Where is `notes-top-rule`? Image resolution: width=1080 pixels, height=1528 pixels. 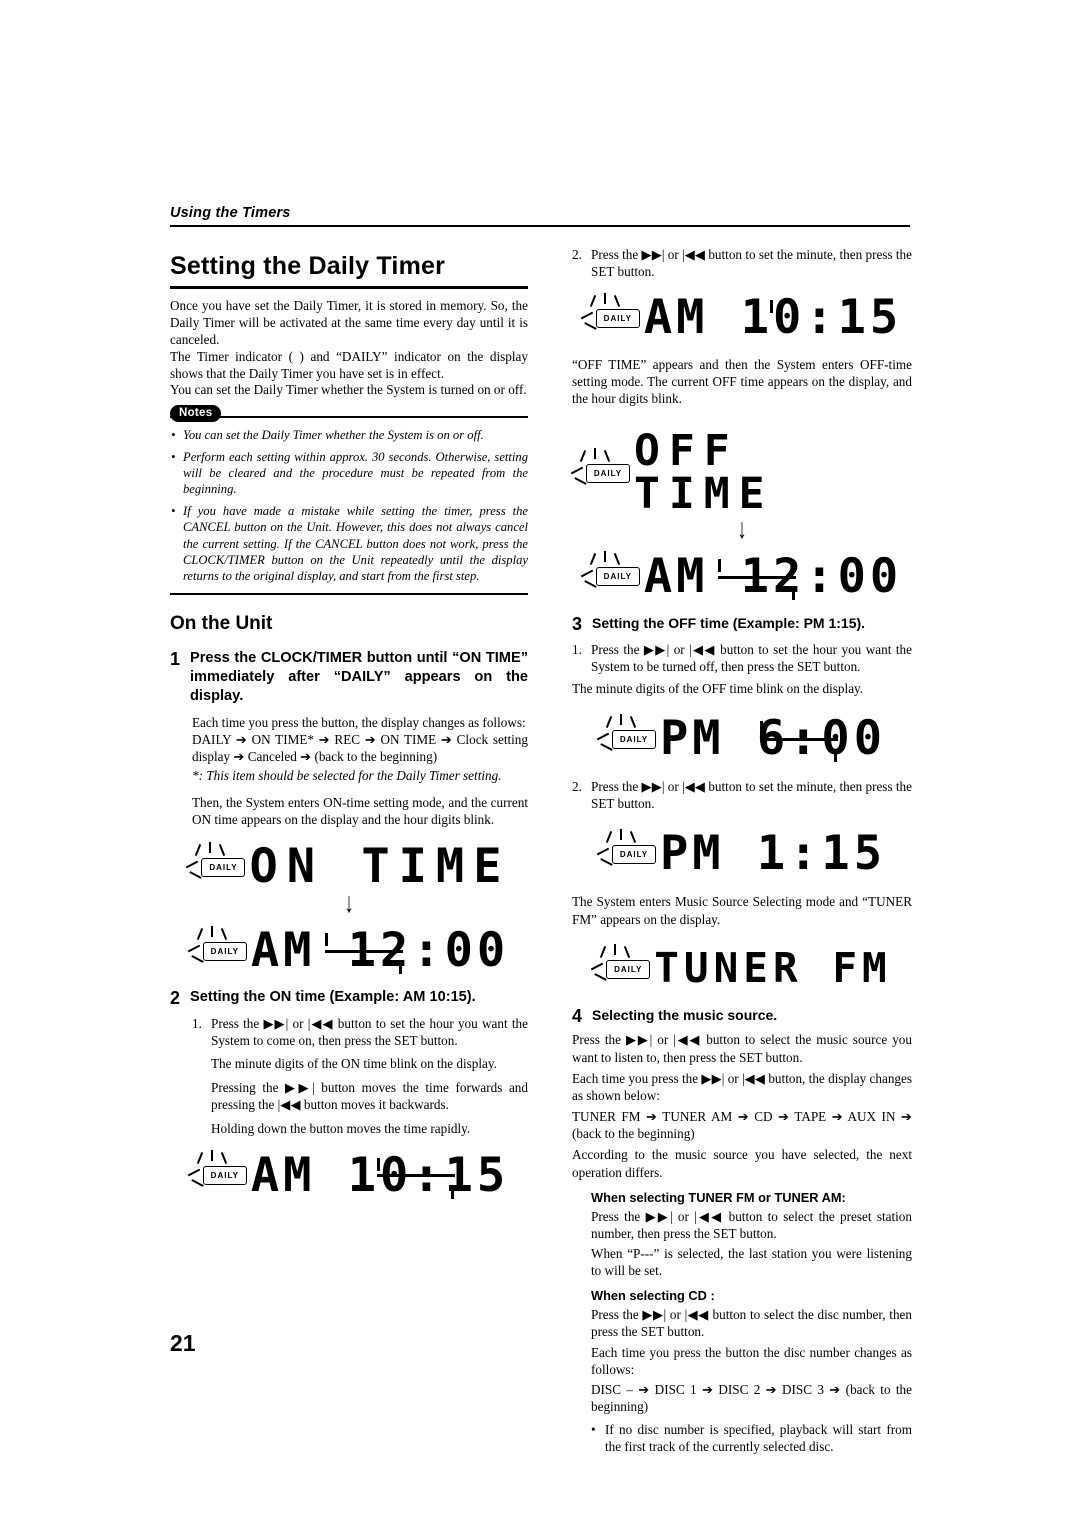 notes-top-rule is located at coordinates (349, 417).